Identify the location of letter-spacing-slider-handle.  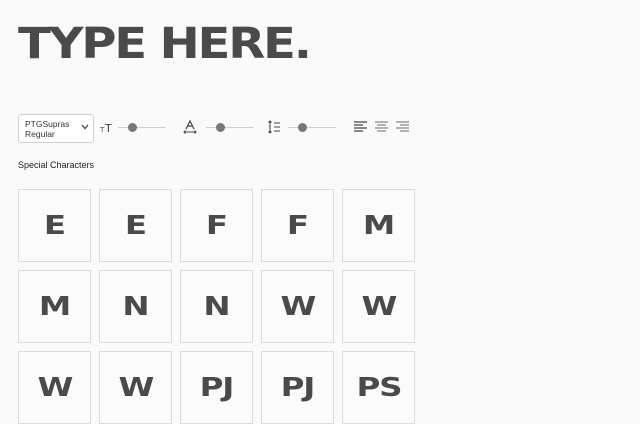
(220, 127).